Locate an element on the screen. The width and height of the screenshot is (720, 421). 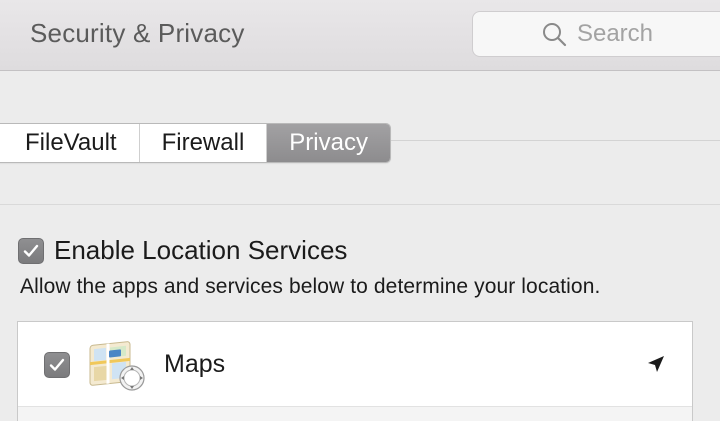
list-item is located at coordinates (355, 414).